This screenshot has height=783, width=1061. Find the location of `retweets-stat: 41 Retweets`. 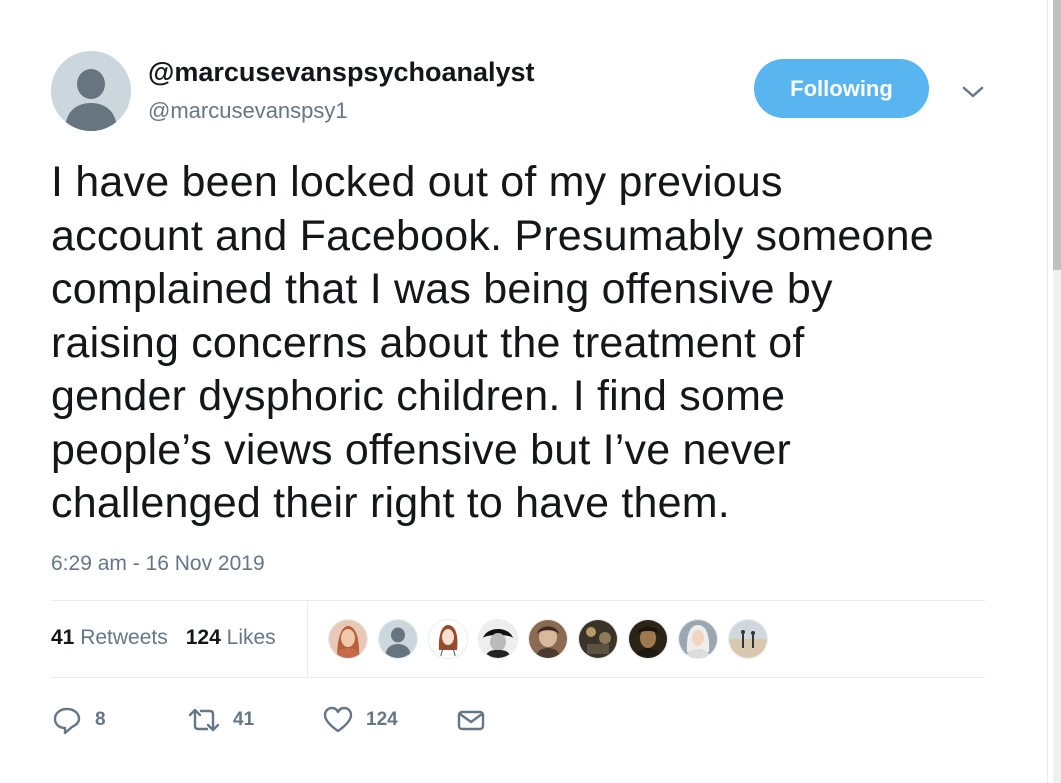

retweets-stat: 41 Retweets is located at coordinates (109, 638).